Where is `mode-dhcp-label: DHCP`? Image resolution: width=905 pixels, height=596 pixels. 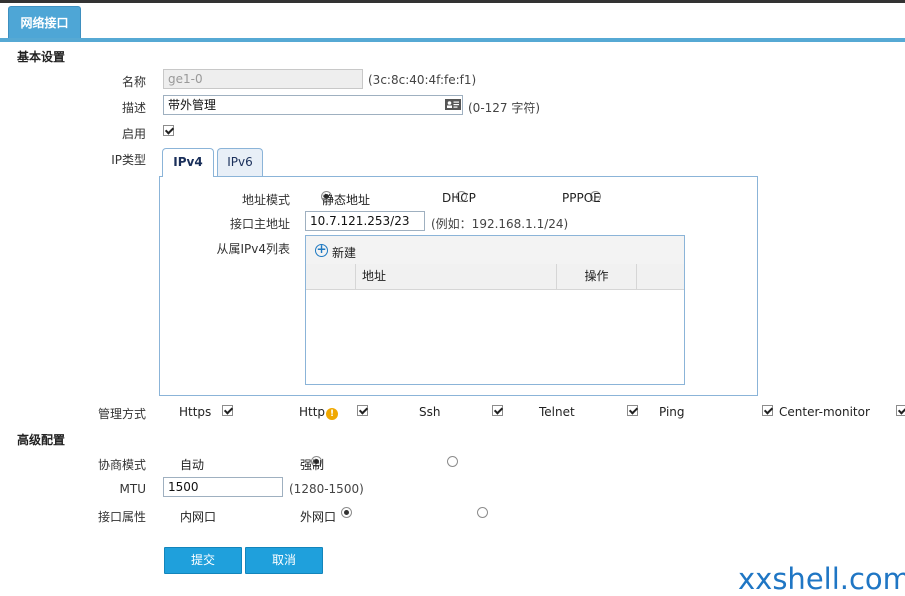 mode-dhcp-label: DHCP is located at coordinates (459, 198).